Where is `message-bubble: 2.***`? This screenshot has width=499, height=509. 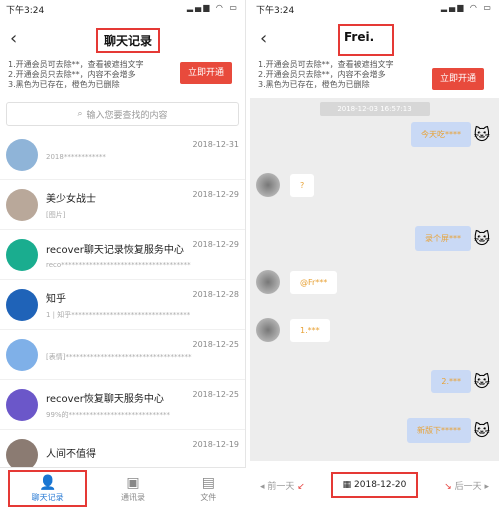 message-bubble: 2.*** is located at coordinates (451, 381).